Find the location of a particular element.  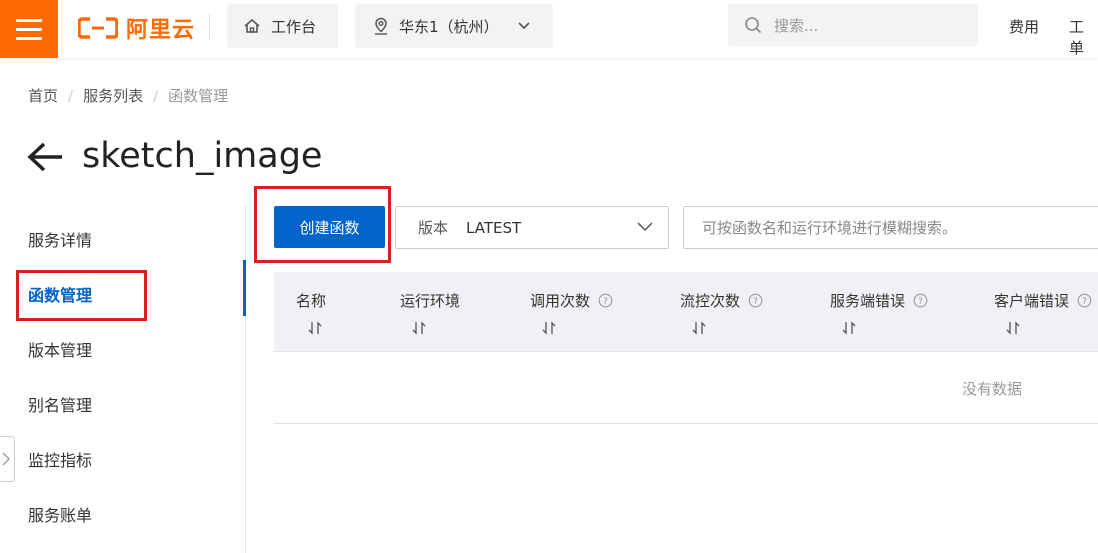

sidebar-item-billing: 服务账单 is located at coordinates (60, 514).